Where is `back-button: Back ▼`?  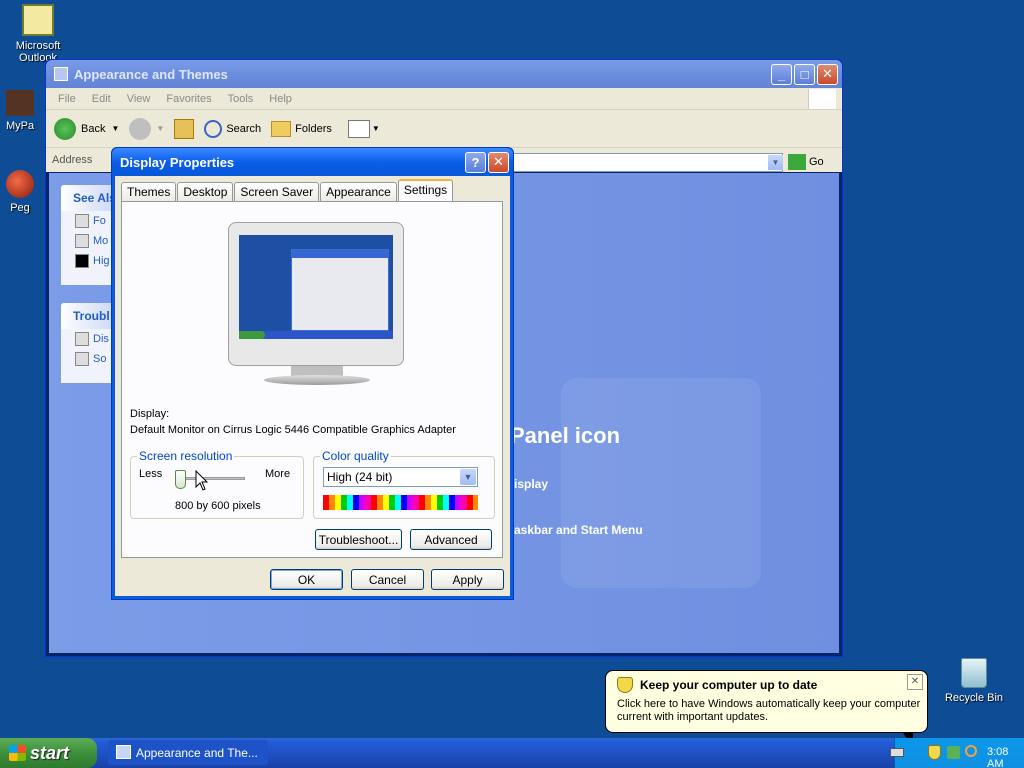 back-button: Back ▼ is located at coordinates (87, 128).